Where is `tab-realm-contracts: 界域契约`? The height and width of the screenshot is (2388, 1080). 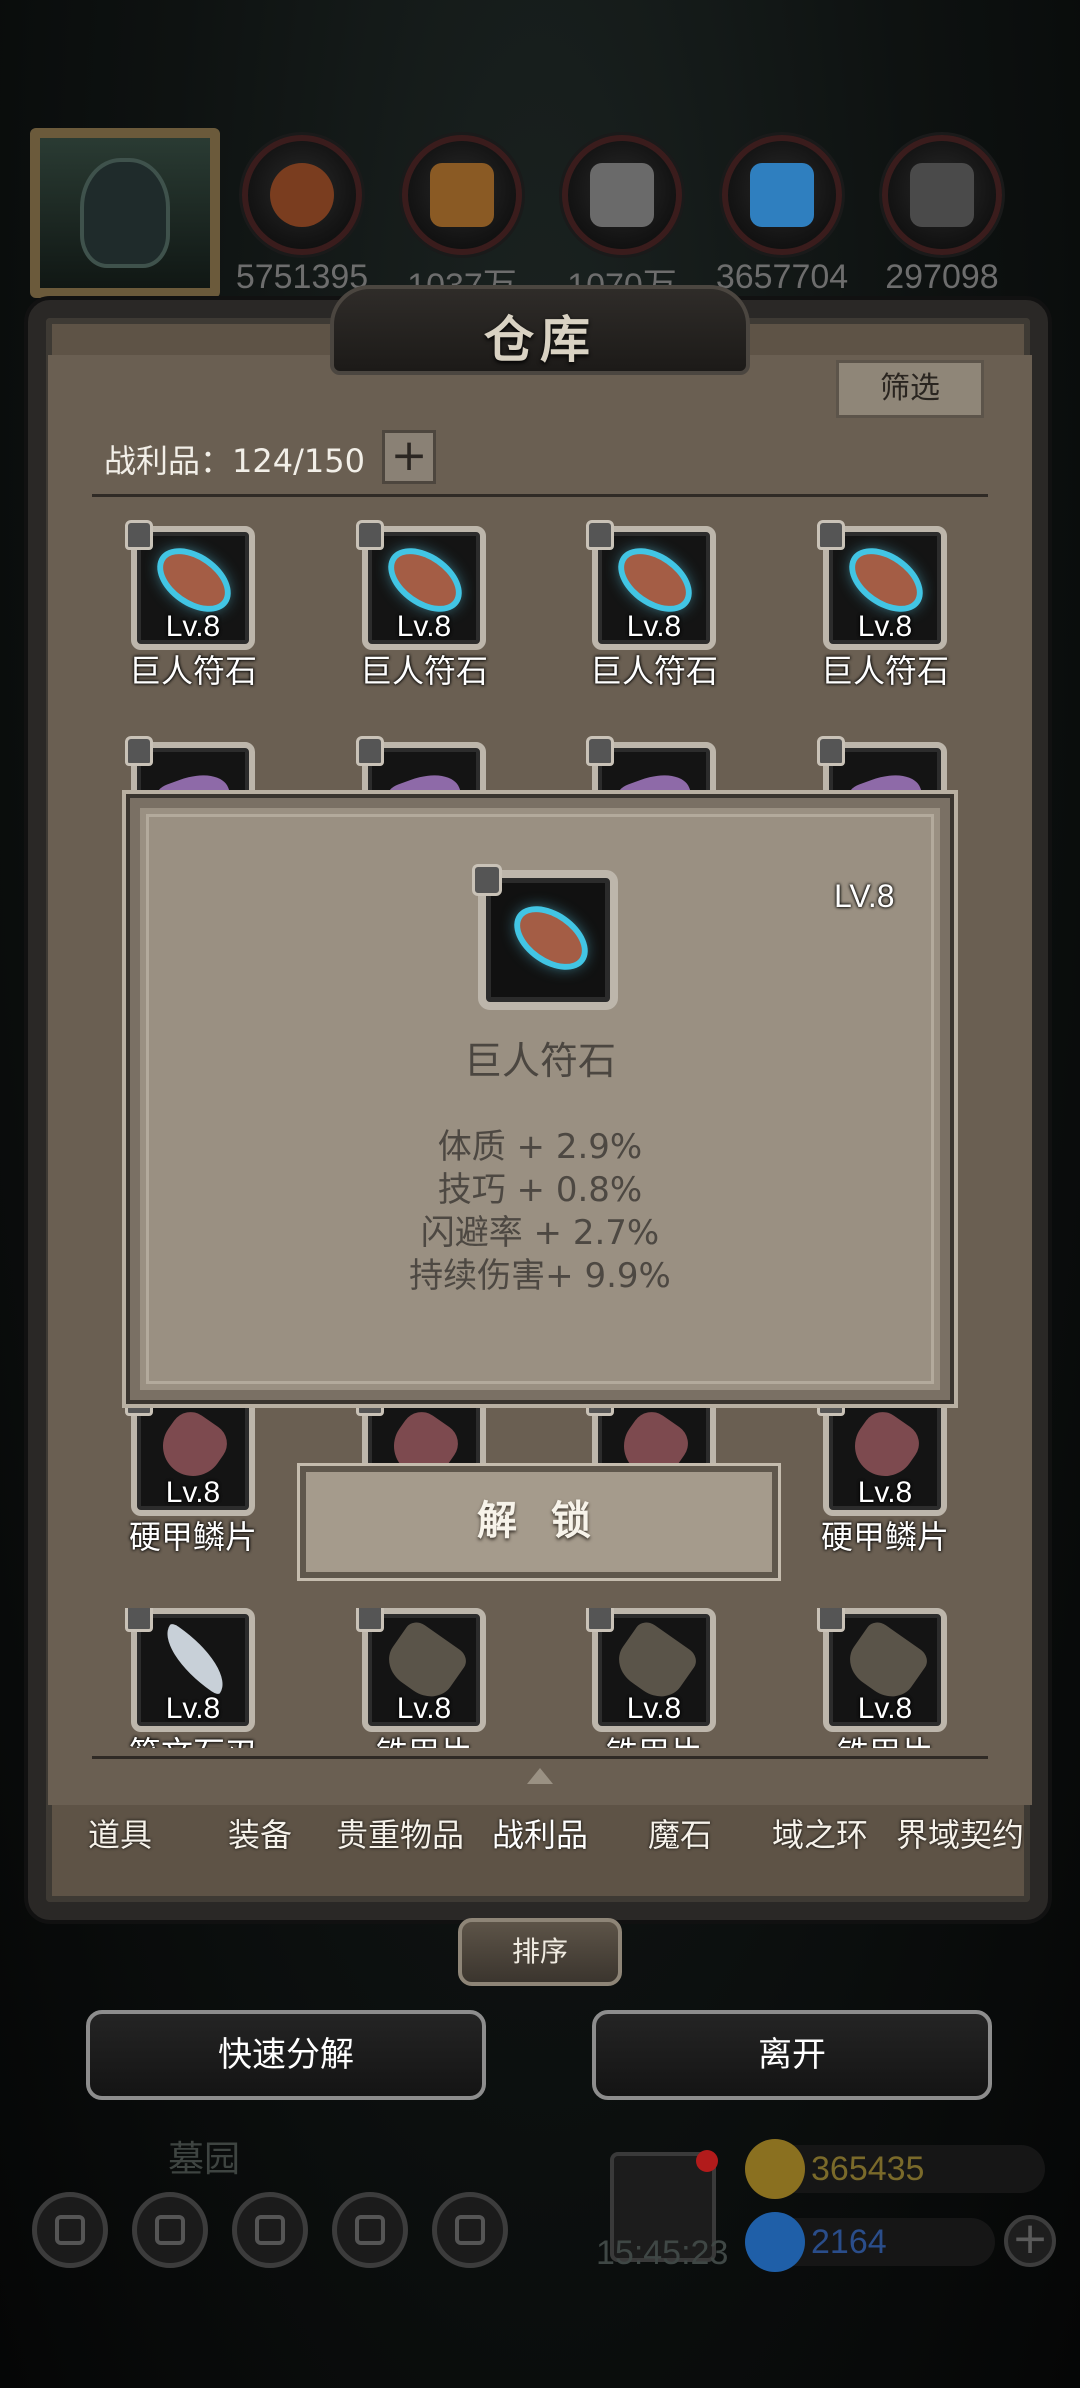
tab-realm-contracts: 界域契约 is located at coordinates (960, 1835).